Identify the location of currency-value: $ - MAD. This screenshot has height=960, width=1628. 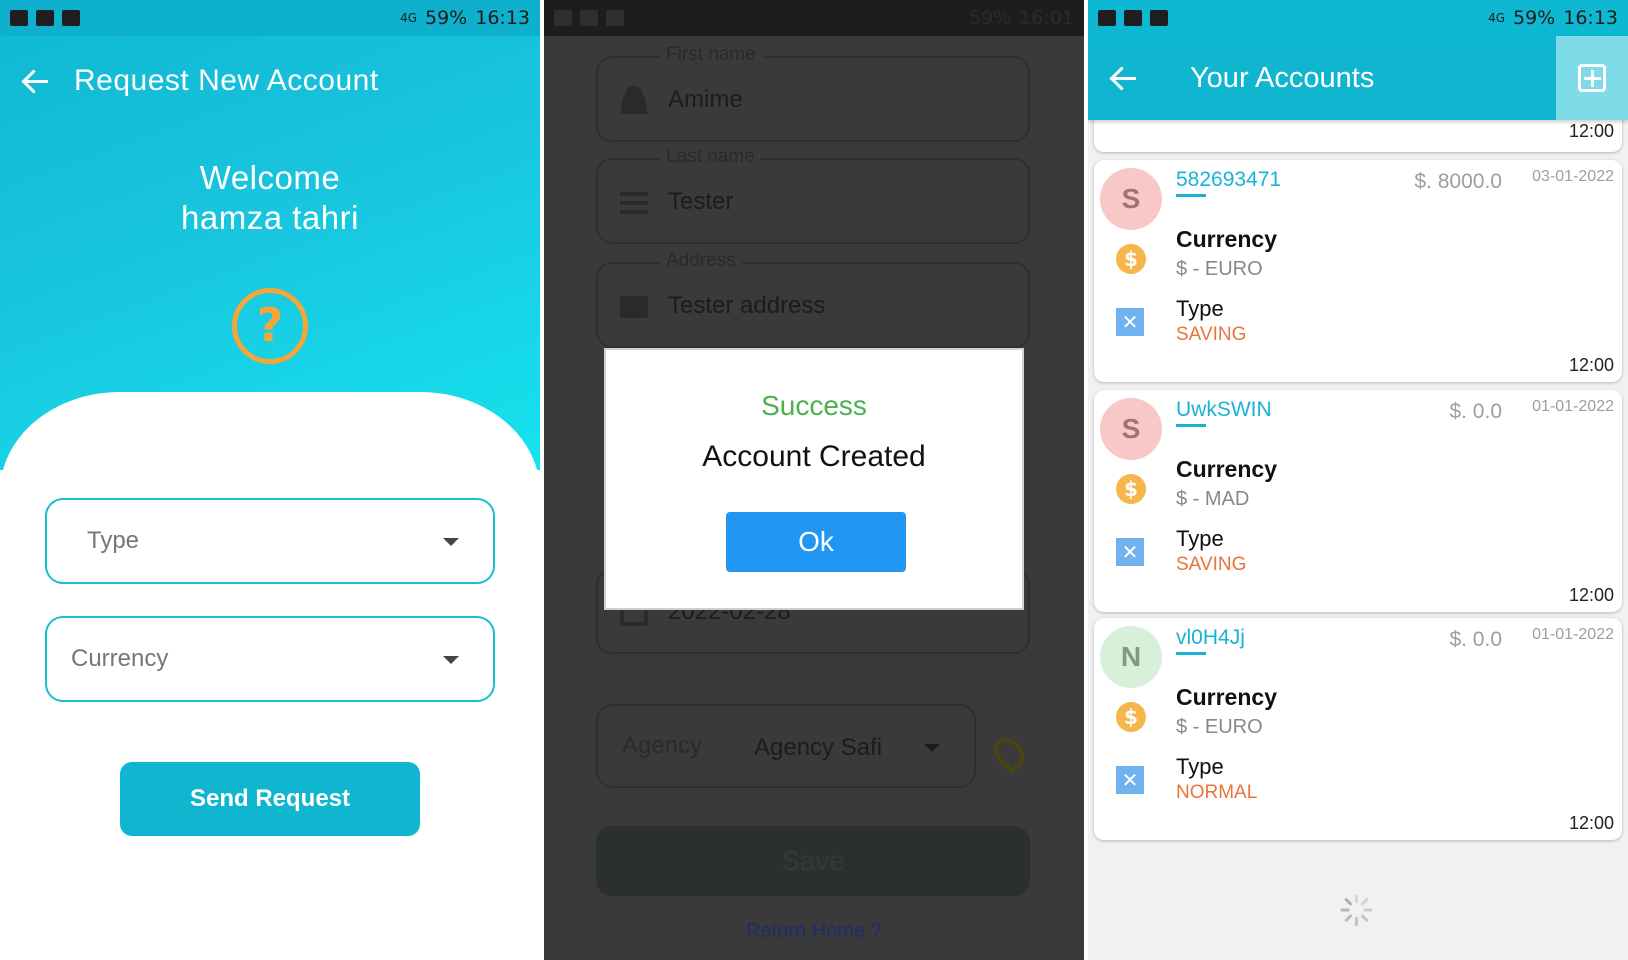
(1213, 499).